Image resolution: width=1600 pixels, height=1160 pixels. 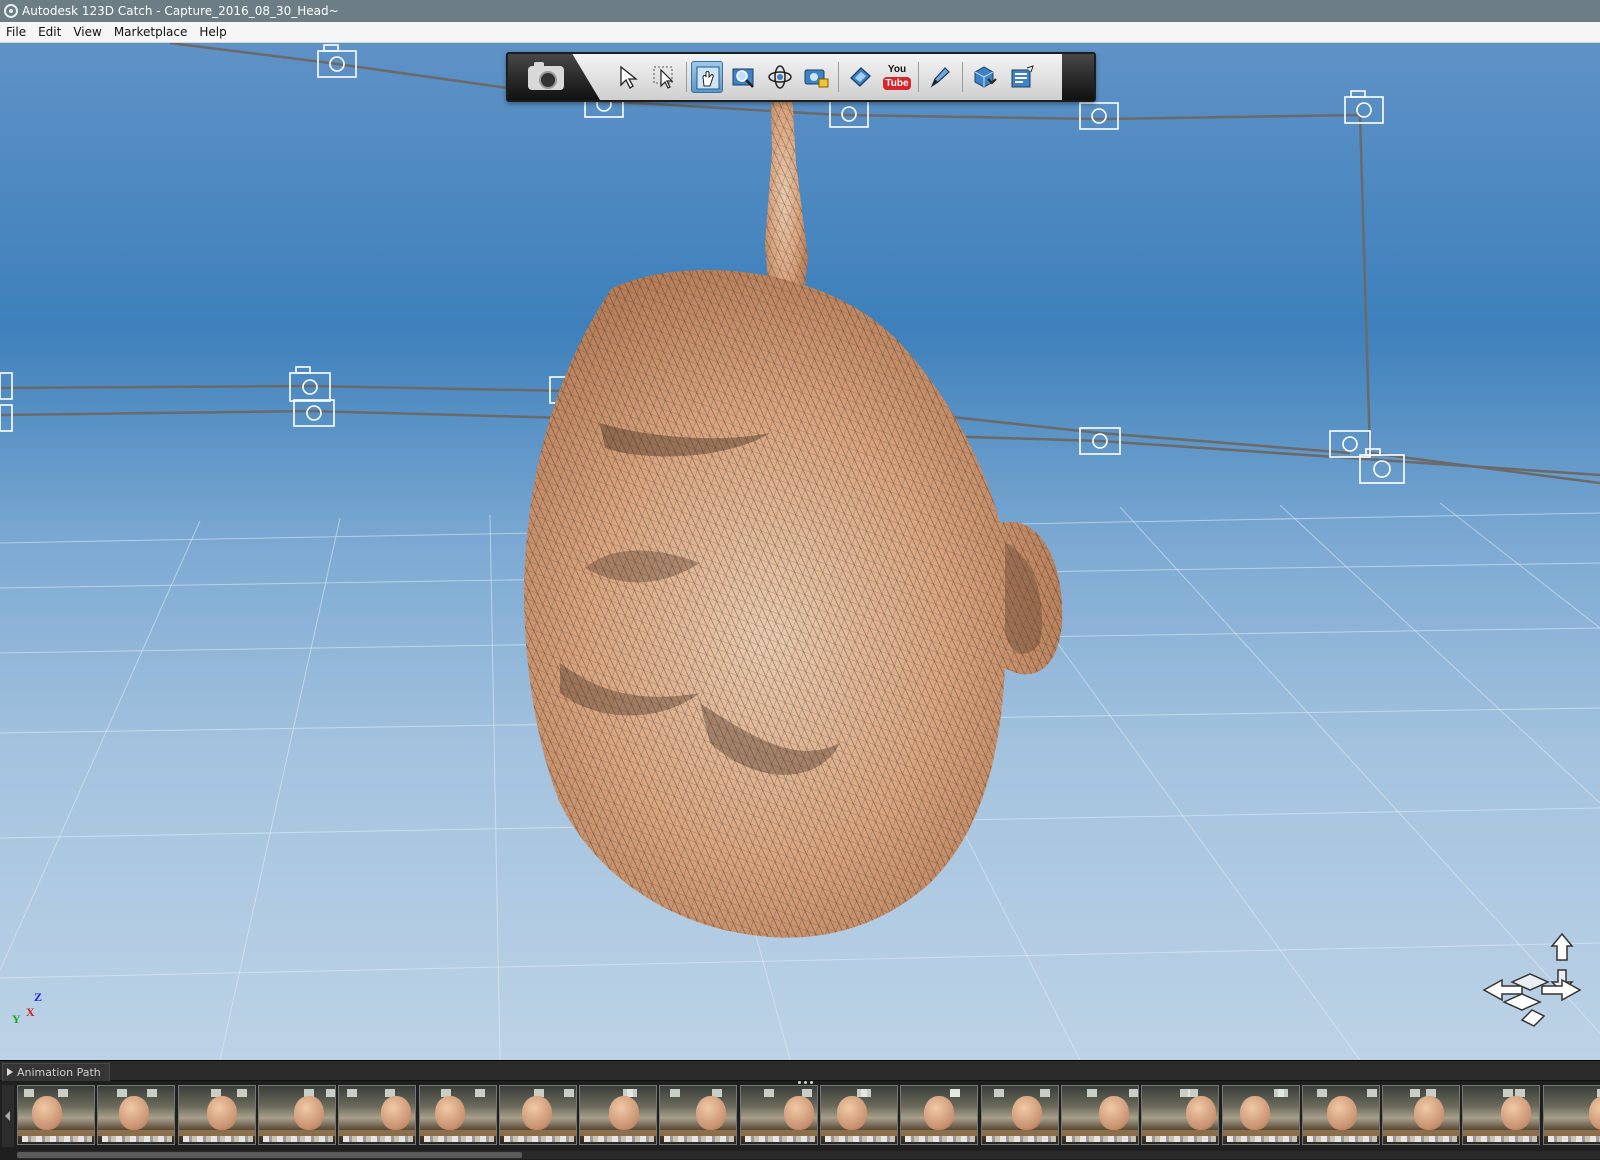 What do you see at coordinates (11, 11) in the screenshot?
I see `app-logo-icon` at bounding box center [11, 11].